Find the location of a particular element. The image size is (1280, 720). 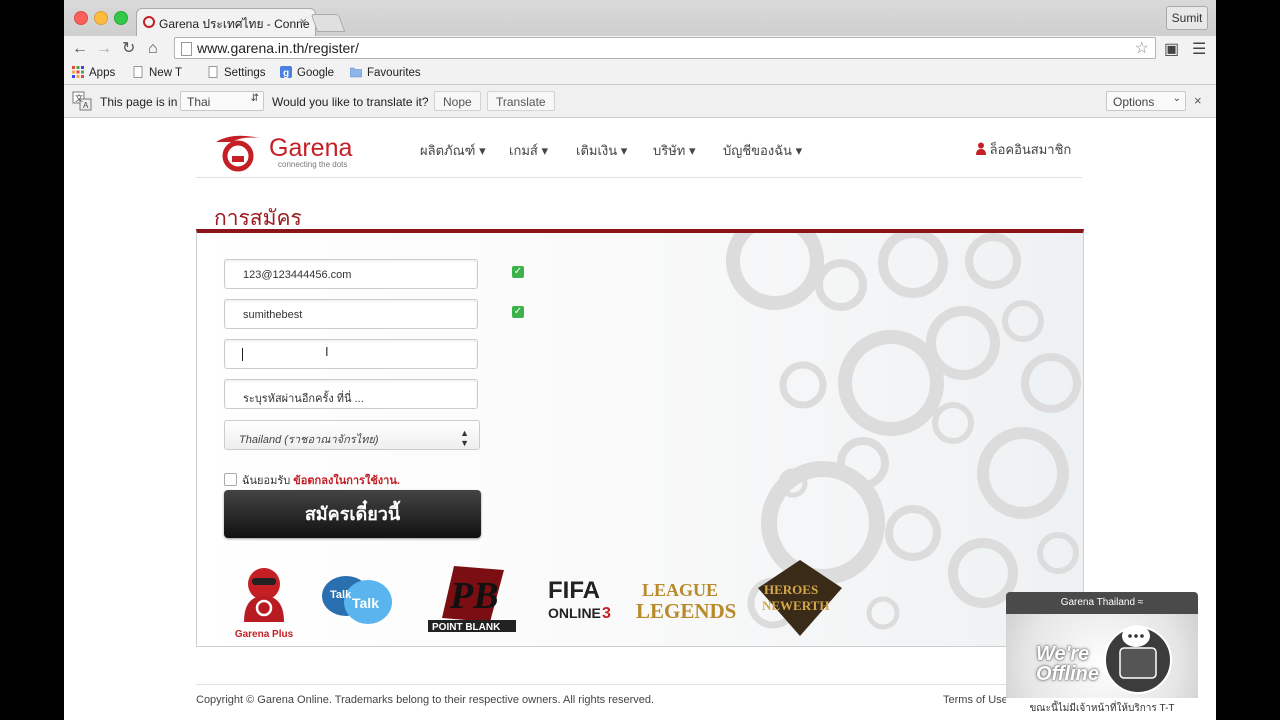

email-valid-check-icon: ✓ is located at coordinates (518, 272).